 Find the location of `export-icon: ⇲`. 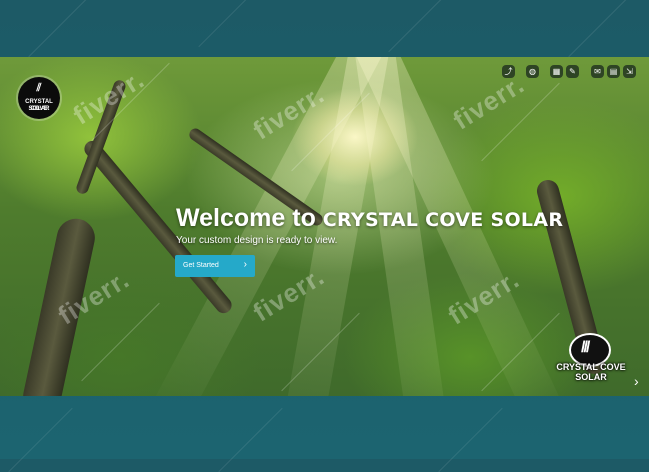

export-icon: ⇲ is located at coordinates (629, 71).